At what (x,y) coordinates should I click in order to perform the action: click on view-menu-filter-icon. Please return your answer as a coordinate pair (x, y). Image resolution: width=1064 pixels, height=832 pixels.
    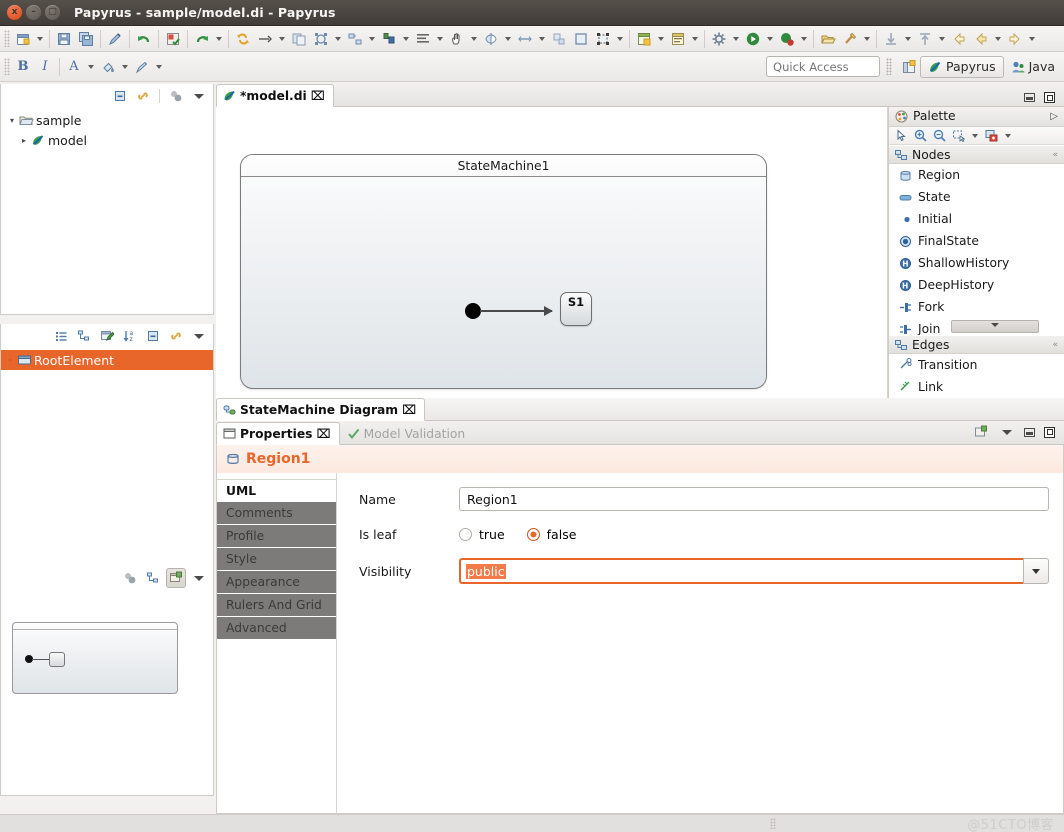
    Looking at the image, I should click on (176, 96).